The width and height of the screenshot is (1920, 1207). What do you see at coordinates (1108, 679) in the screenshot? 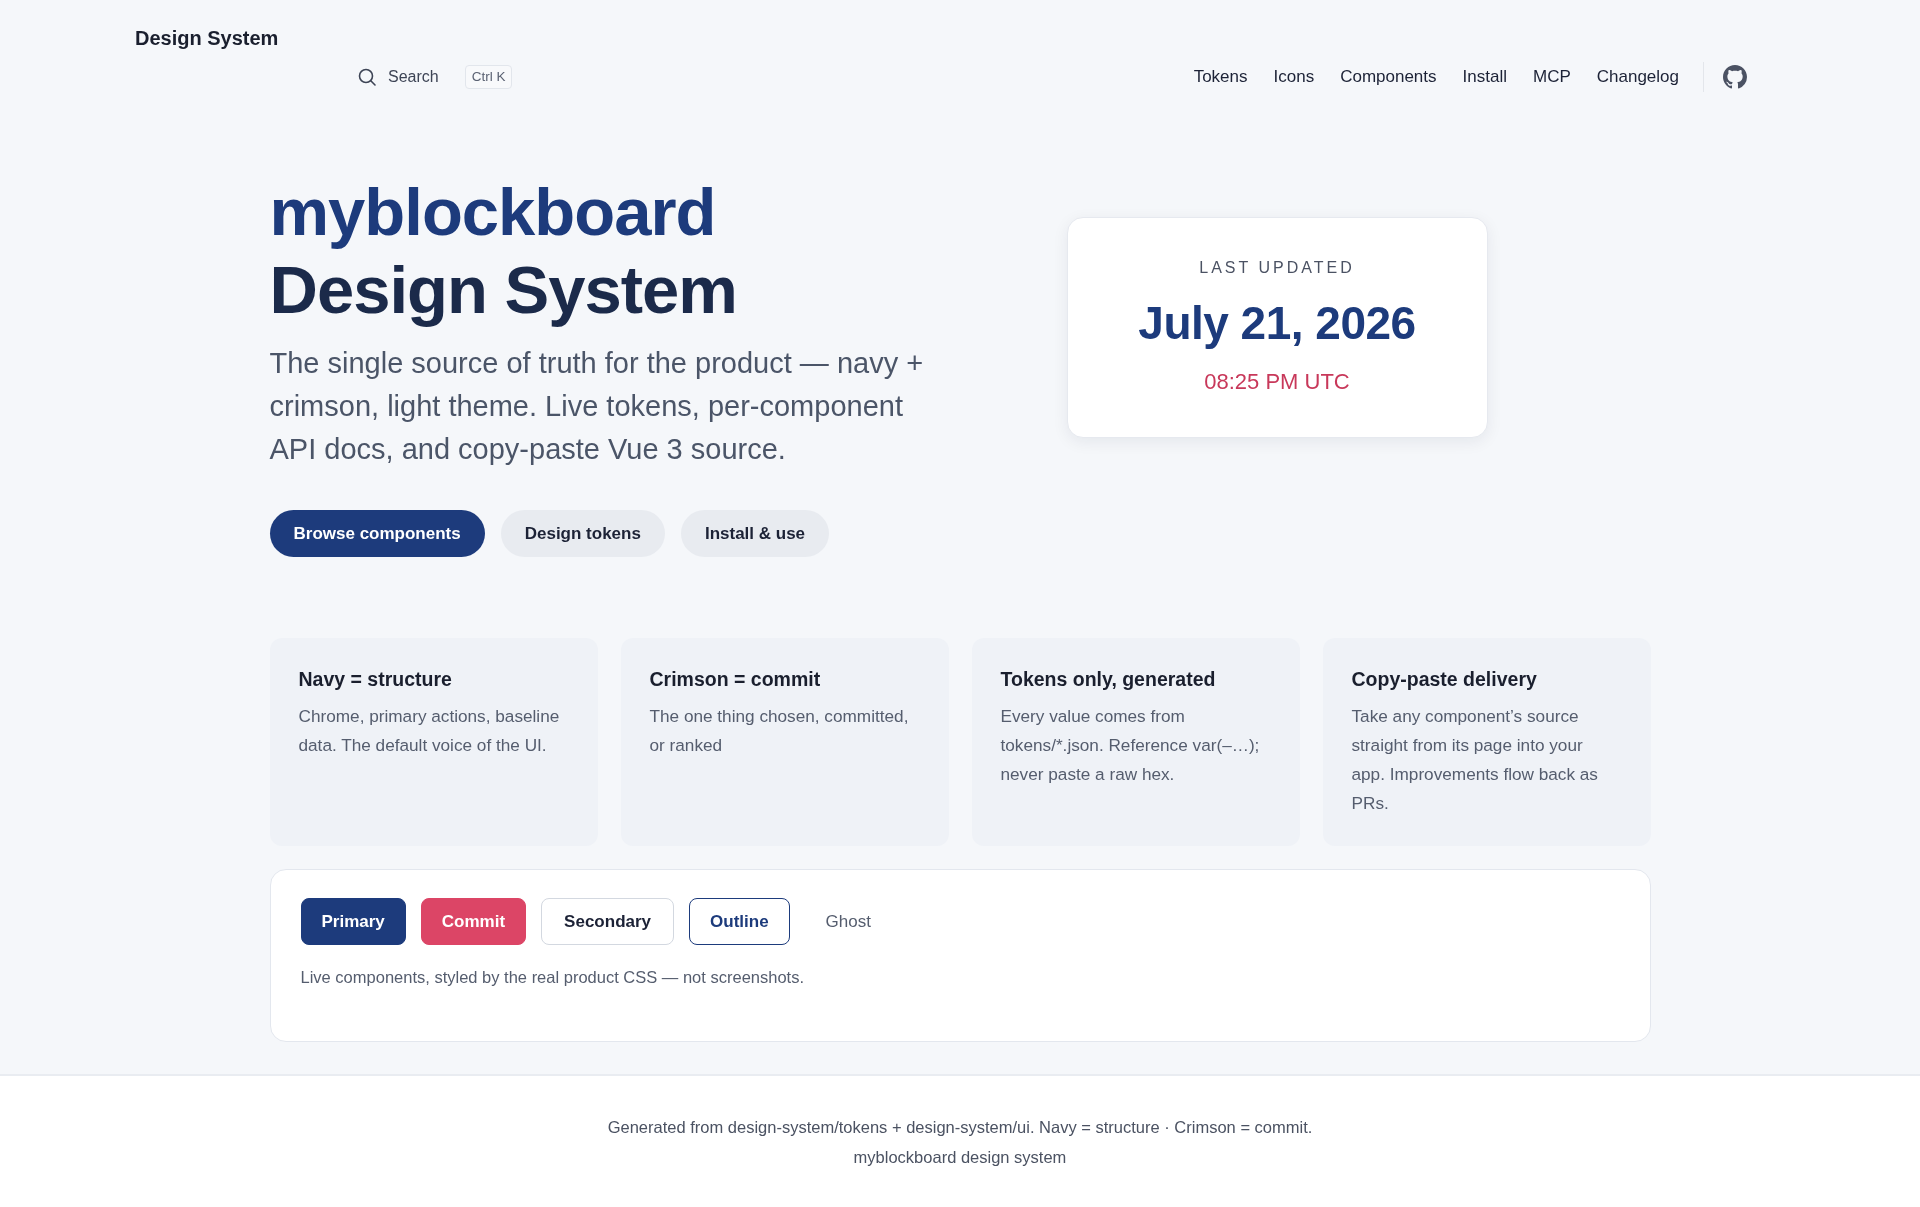
I see `principle-title: Tokens only, generated` at bounding box center [1108, 679].